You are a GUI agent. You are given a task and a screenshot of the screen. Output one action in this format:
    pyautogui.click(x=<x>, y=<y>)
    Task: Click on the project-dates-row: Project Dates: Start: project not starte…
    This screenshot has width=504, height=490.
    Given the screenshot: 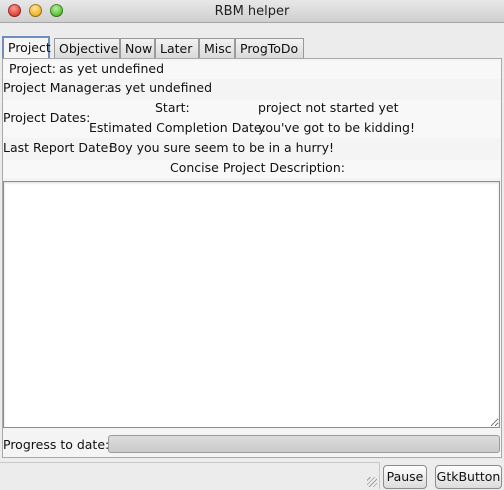 What is the action you would take?
    pyautogui.click(x=252, y=119)
    